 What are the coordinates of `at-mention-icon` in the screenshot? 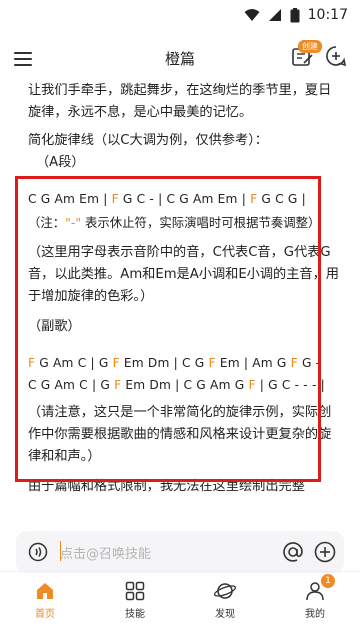 It's located at (293, 552).